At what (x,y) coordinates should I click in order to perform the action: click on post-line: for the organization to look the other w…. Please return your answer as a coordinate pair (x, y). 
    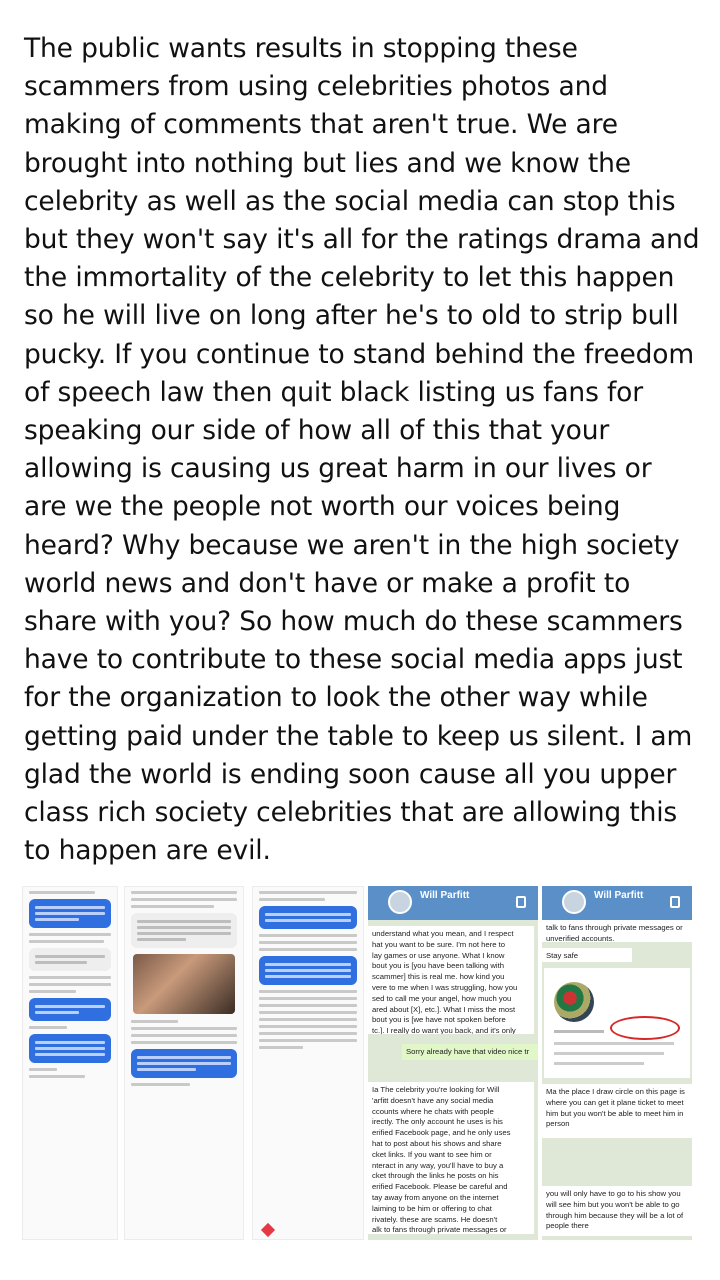
    Looking at the image, I should click on (336, 698).